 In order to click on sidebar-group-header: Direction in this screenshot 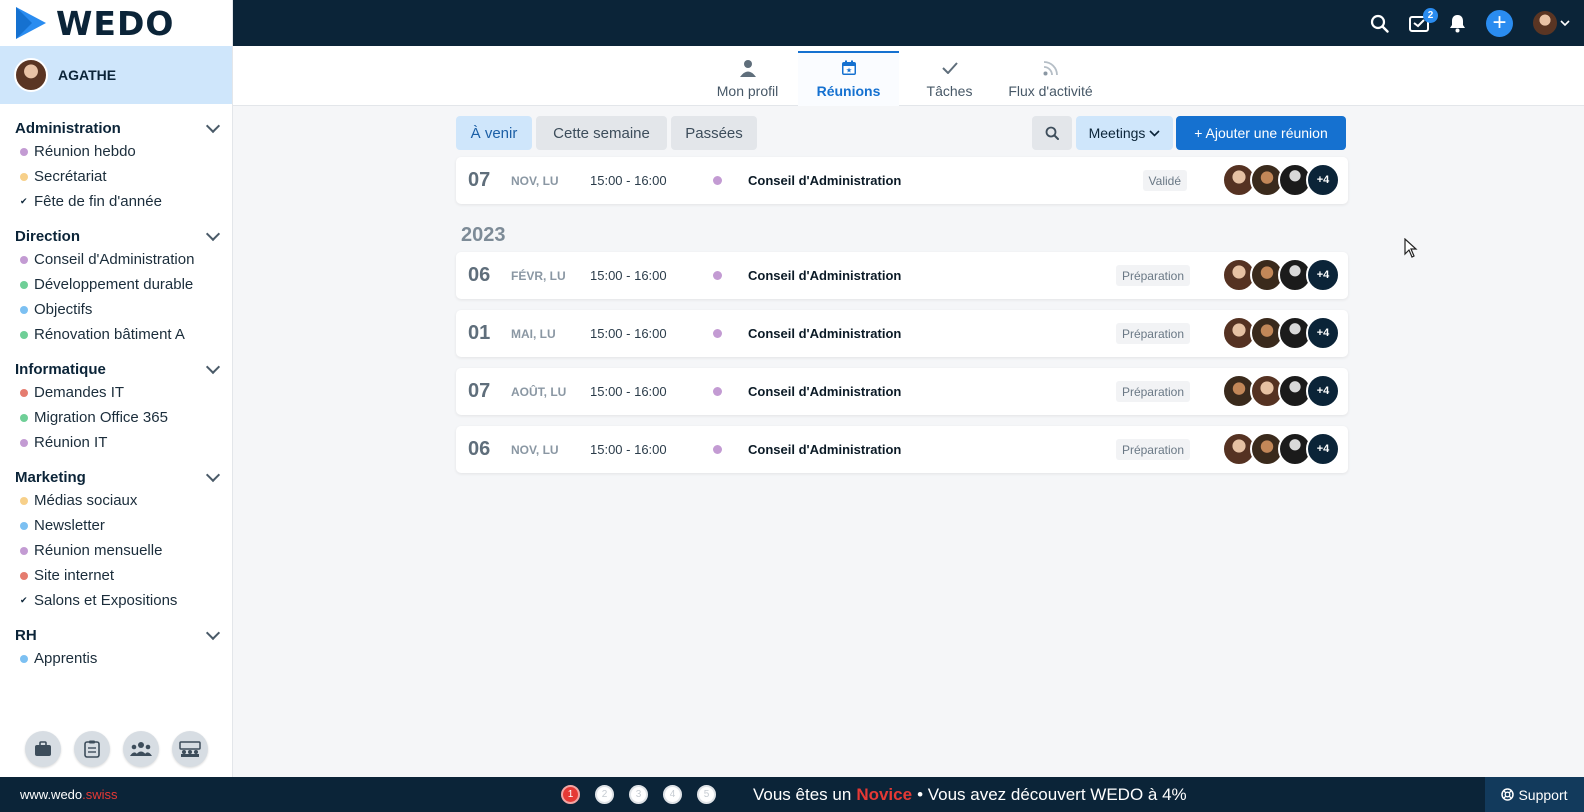, I will do `click(116, 233)`.